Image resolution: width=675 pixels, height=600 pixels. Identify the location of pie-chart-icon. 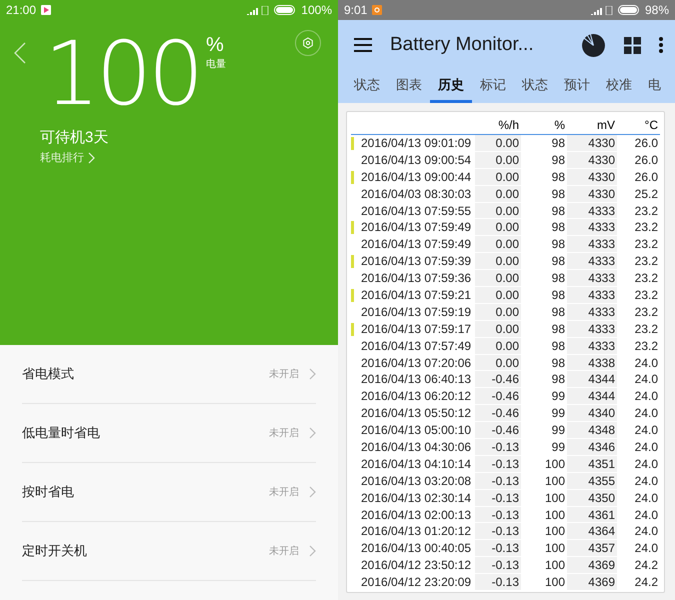
(593, 45).